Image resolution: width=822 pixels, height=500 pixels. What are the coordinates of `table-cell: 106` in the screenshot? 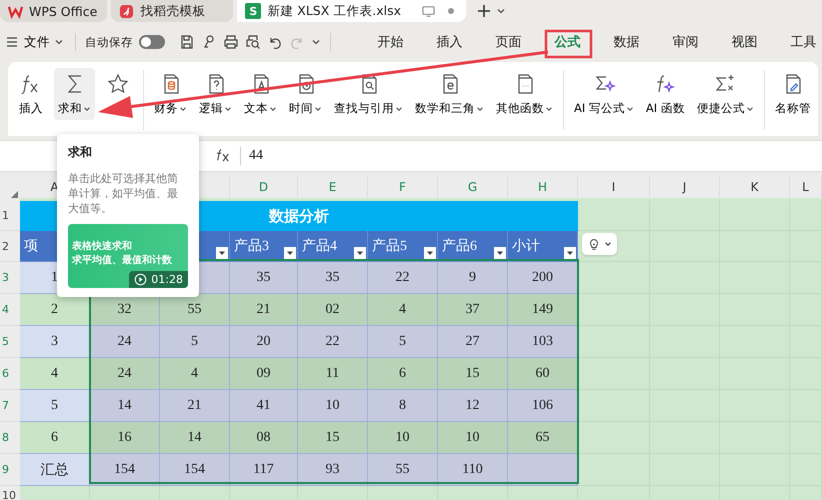 It's located at (543, 406).